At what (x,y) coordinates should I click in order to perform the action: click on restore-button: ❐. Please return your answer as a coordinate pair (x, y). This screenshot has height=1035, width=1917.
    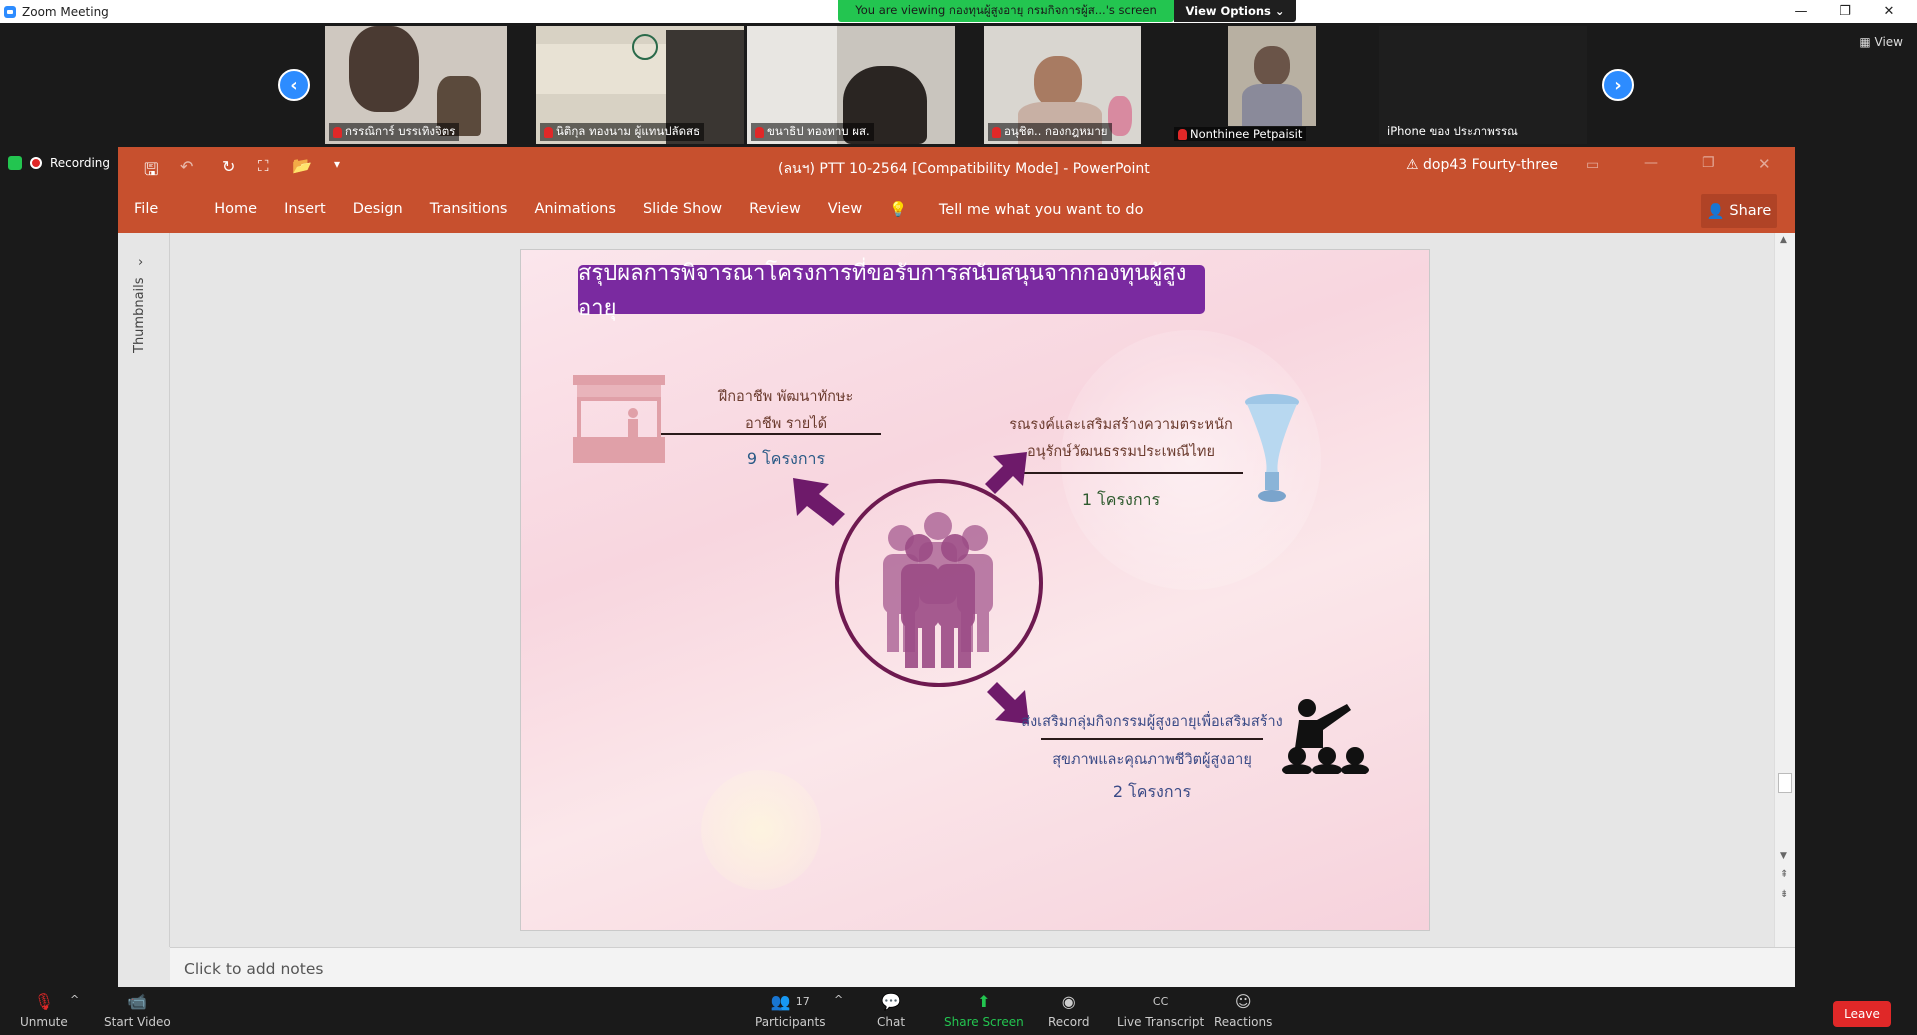
    Looking at the image, I should click on (1845, 11).